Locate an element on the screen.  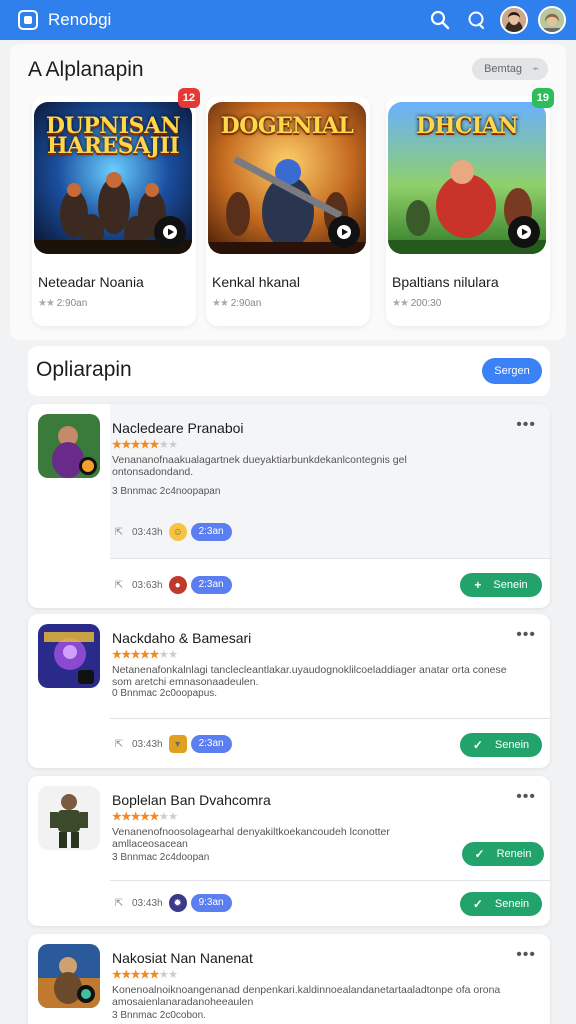
item-title: Nakosiat Nan Nanenat is located at coordinates (182, 958).